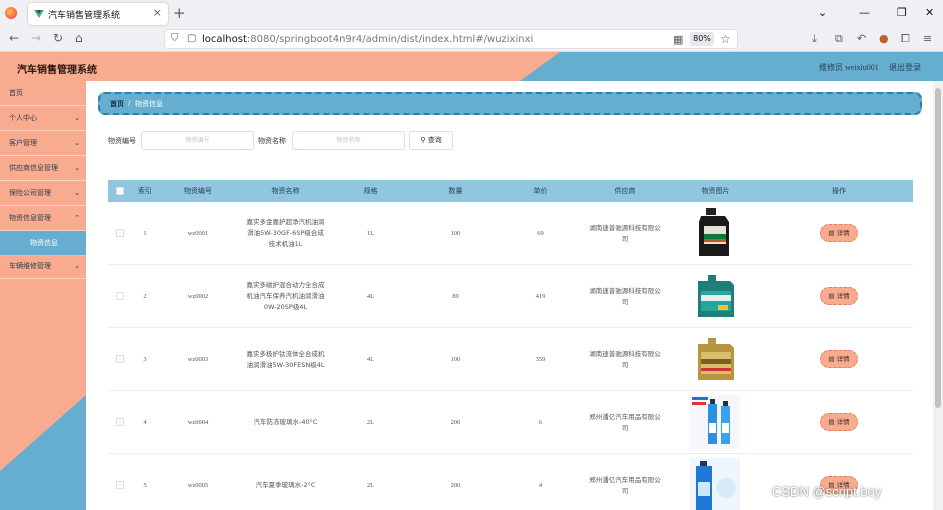 This screenshot has width=943, height=510. I want to click on code-filter-input: 物资编号, so click(197, 140).